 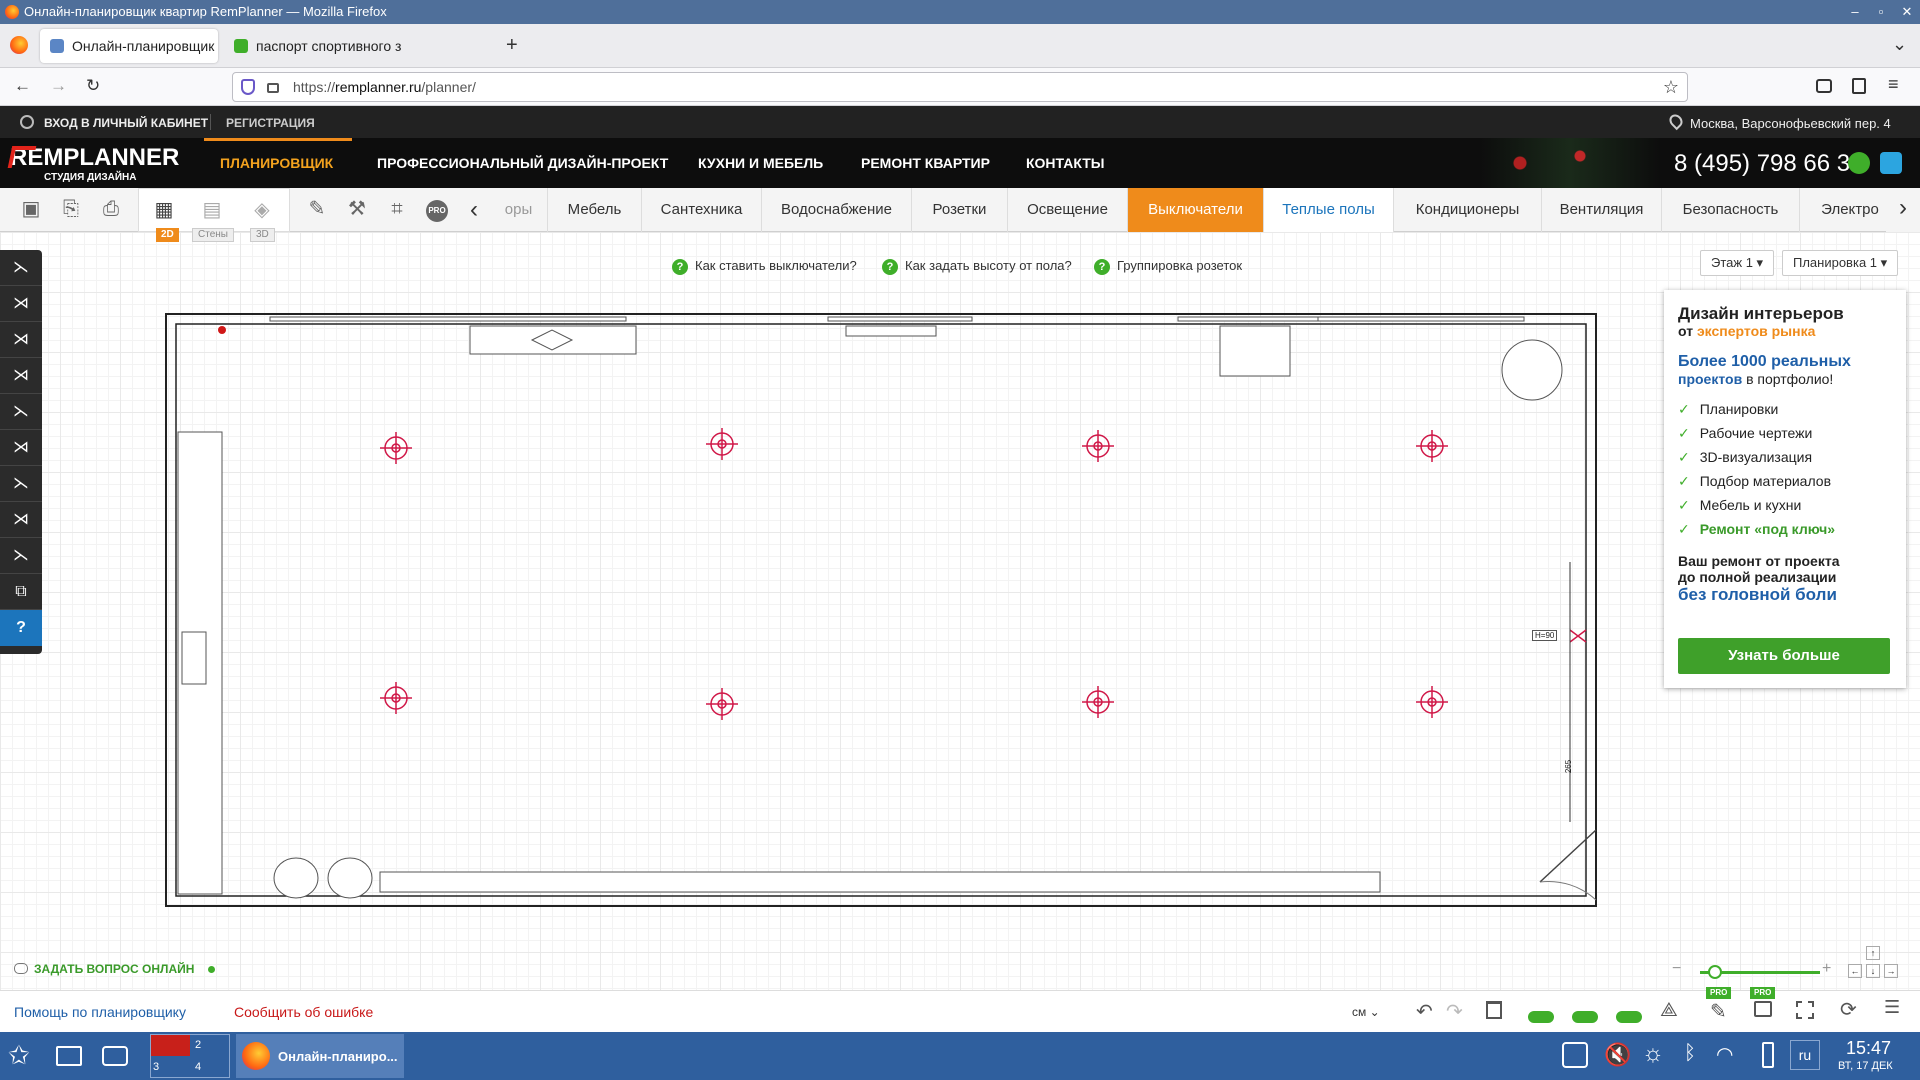 What do you see at coordinates (273, 88) in the screenshot?
I see `lock-icon` at bounding box center [273, 88].